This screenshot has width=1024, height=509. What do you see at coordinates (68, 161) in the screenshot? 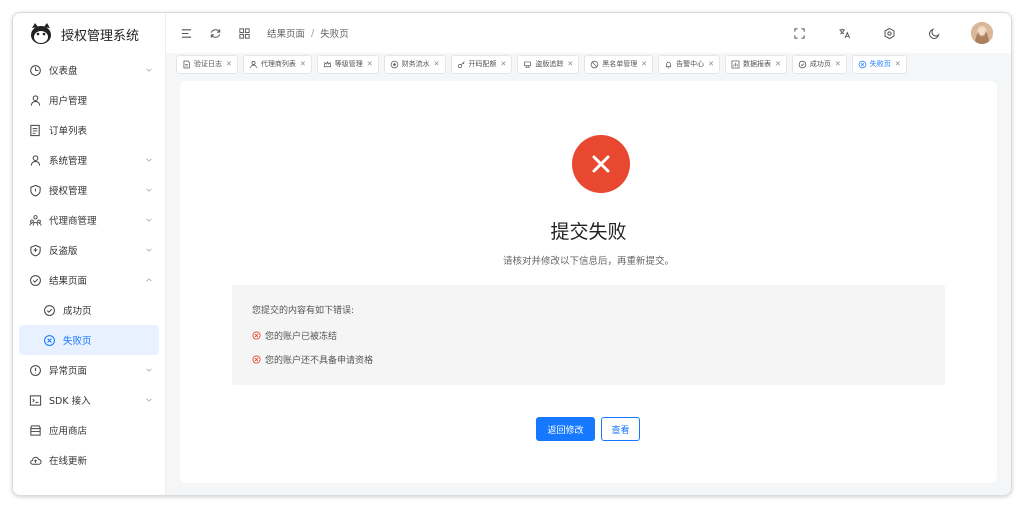
I see `sidebar-item-label: 系统管理` at bounding box center [68, 161].